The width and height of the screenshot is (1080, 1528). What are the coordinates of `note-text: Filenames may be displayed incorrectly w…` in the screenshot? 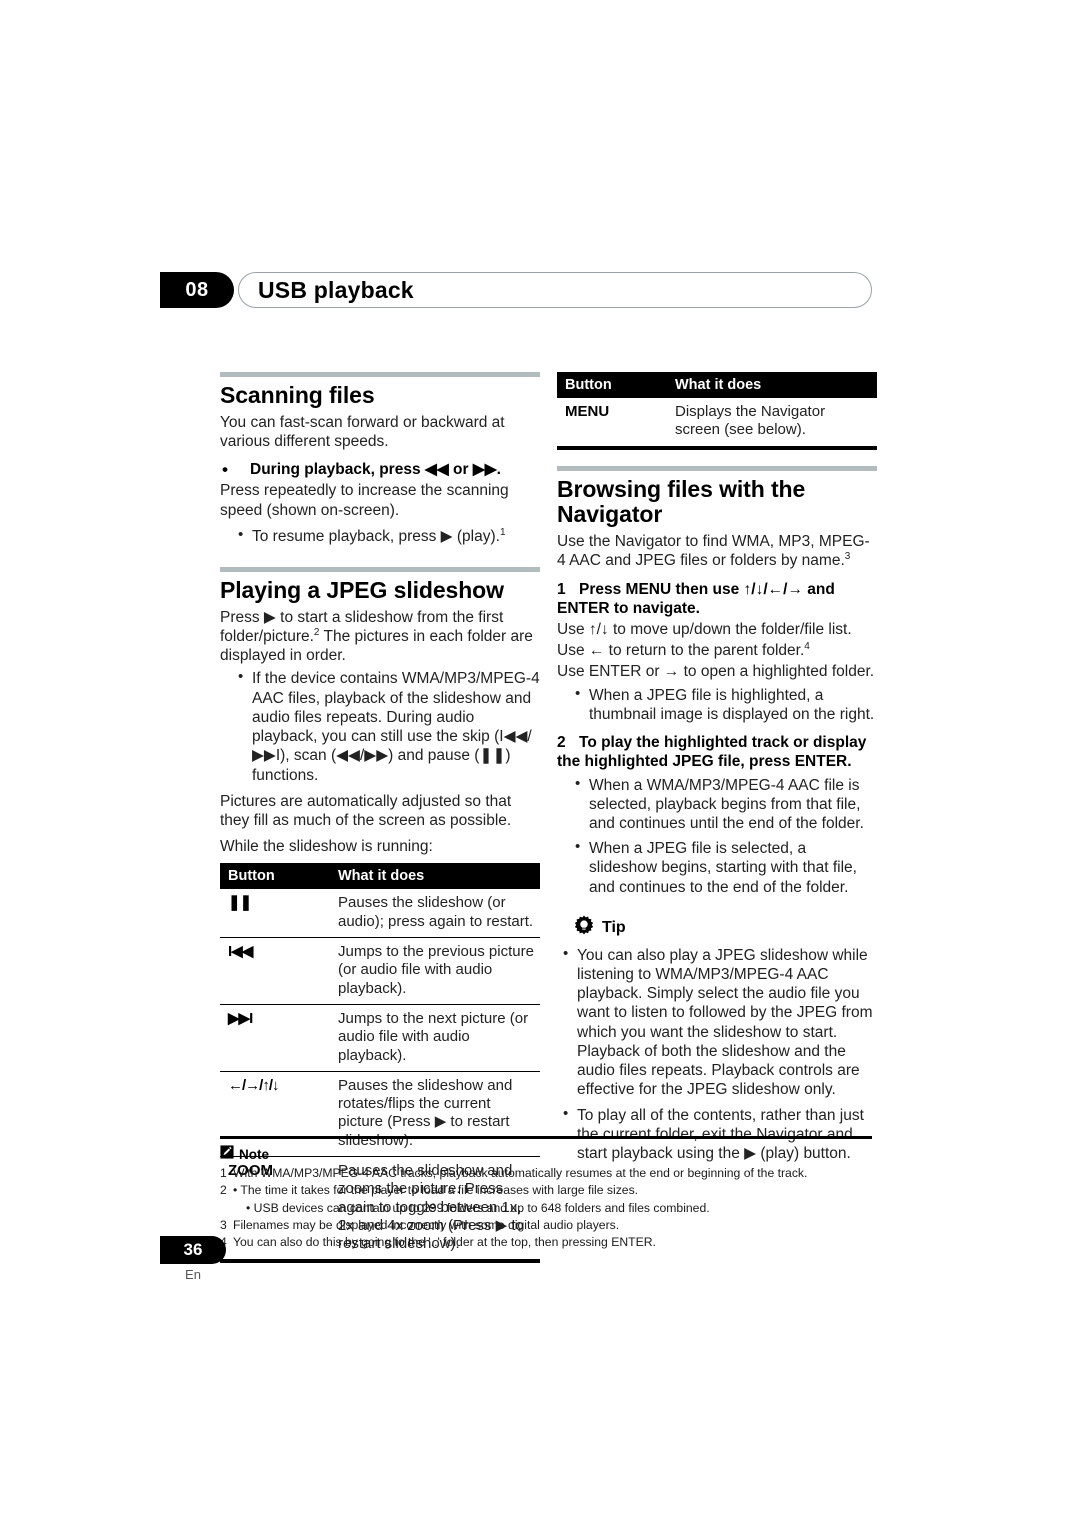 It's located at (426, 1224).